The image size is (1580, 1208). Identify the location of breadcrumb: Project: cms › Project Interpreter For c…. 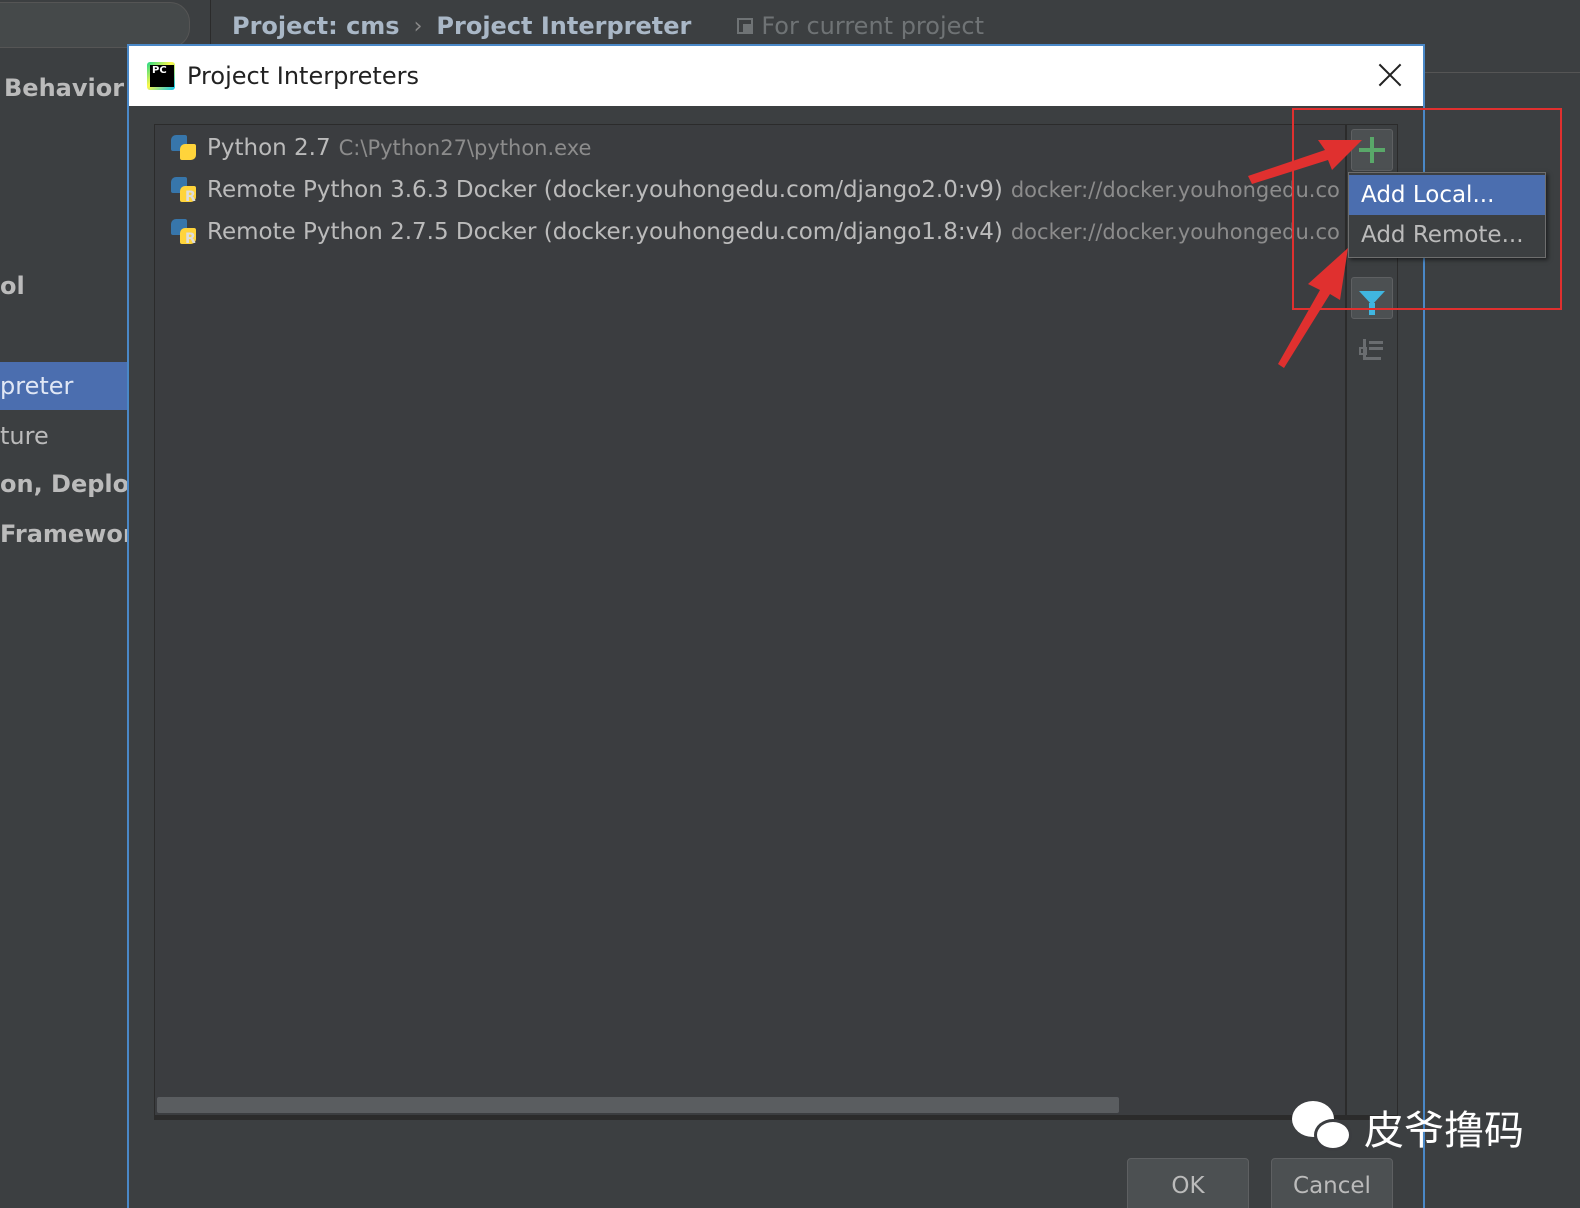
(608, 26).